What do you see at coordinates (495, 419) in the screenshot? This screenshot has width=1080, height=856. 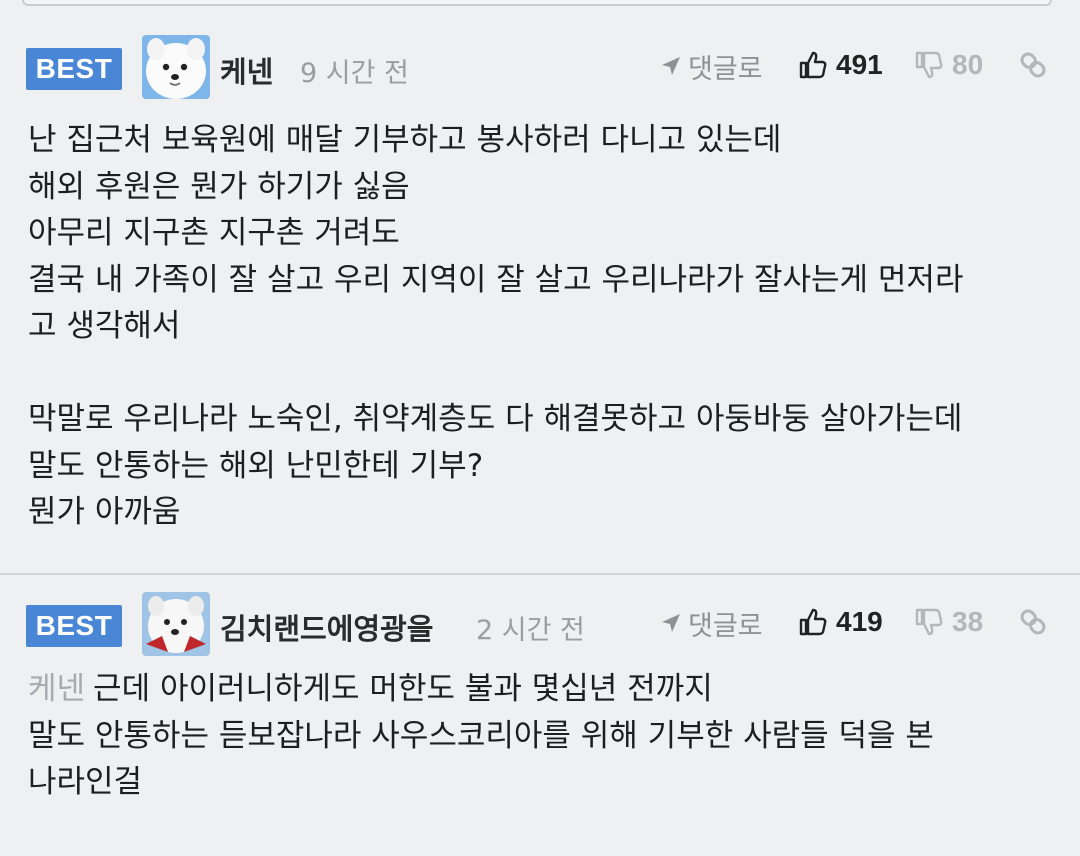 I see `comment-line: 막말로 우리나라 노숙인, 취약계층도 다 해결못하고 아둥바둥 살아가는데` at bounding box center [495, 419].